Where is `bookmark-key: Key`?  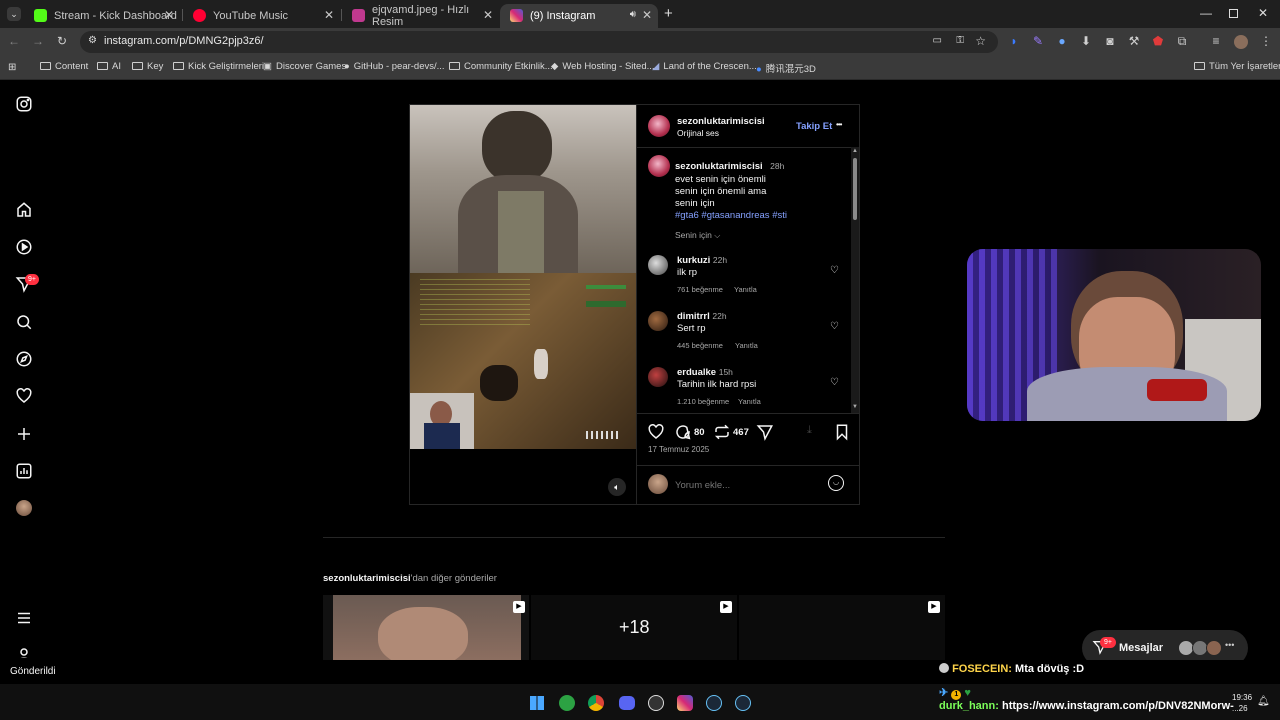 bookmark-key: Key is located at coordinates (147, 66).